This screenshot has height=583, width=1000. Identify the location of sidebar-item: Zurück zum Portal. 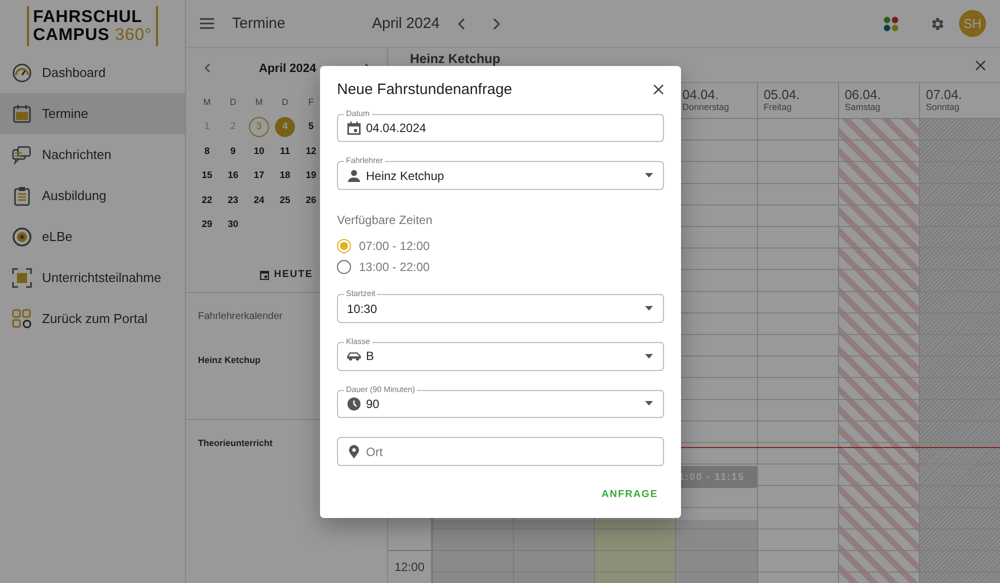
(92, 318).